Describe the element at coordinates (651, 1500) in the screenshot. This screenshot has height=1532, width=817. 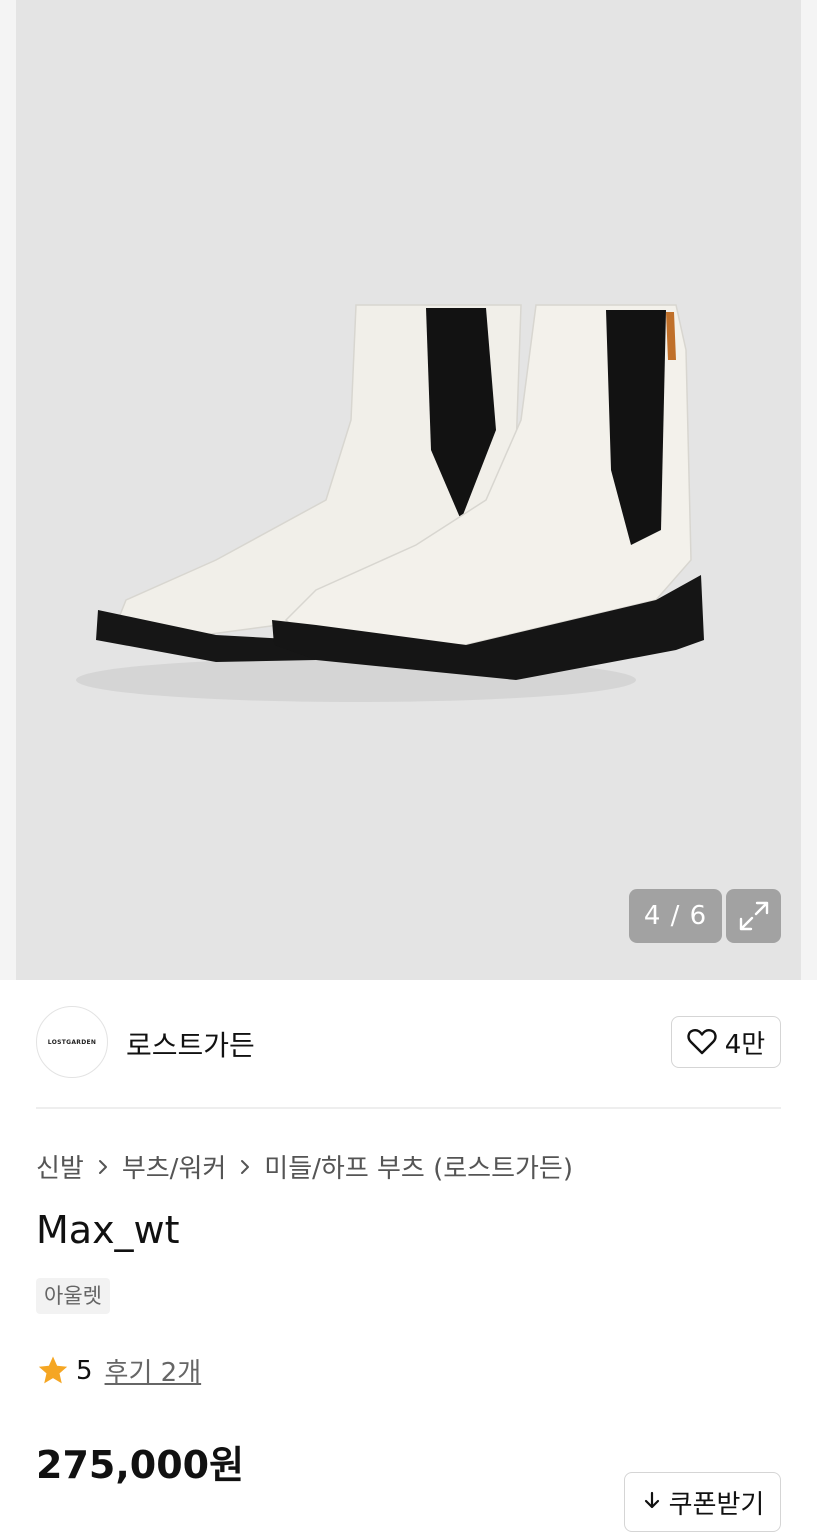
I see `download-icon` at that location.